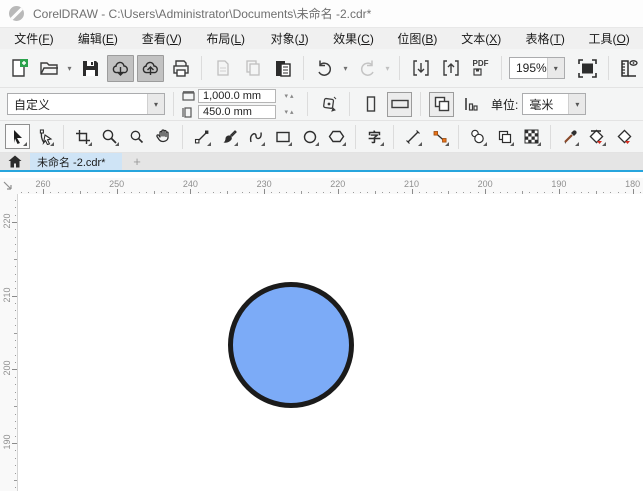 This screenshot has height=491, width=643. What do you see at coordinates (587, 68) in the screenshot?
I see `fullscreen-preview-button` at bounding box center [587, 68].